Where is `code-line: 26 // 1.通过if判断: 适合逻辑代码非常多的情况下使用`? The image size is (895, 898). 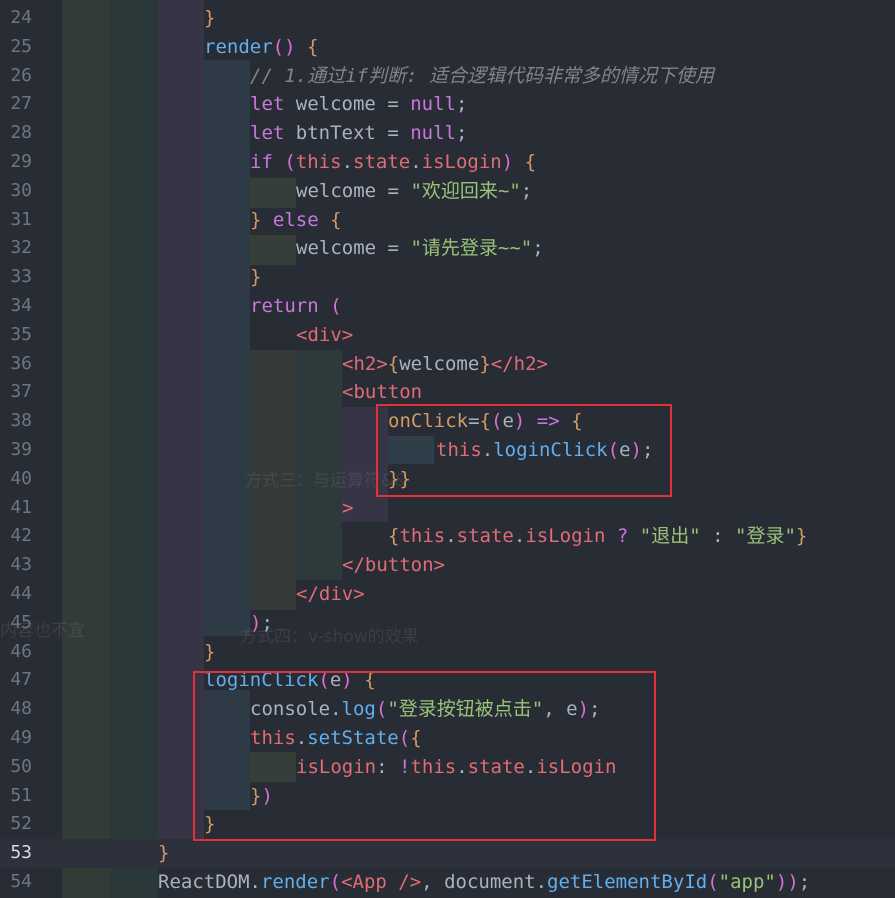 code-line: 26 // 1.通过if判断: 适合逻辑代码非常多的情况下使用 is located at coordinates (447, 76).